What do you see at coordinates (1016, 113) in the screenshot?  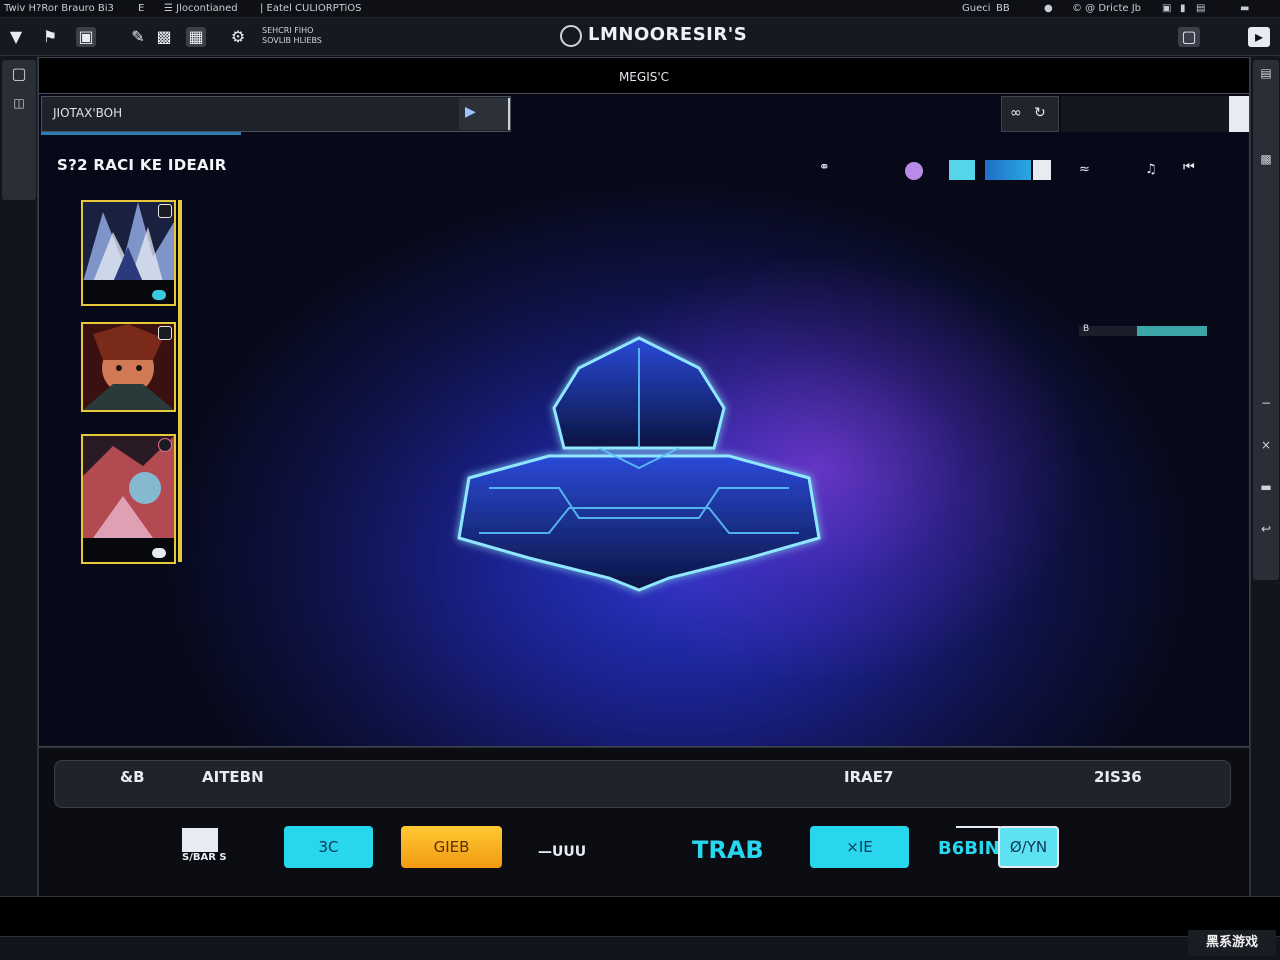 I see `link-icon: ∞` at bounding box center [1016, 113].